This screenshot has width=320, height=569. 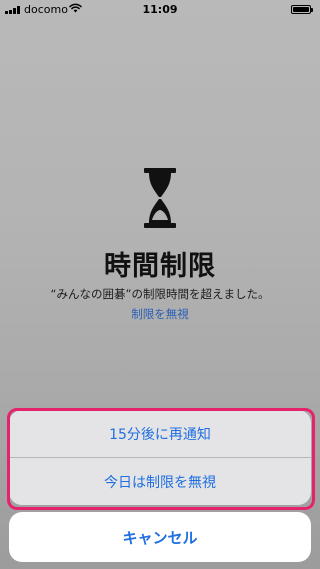 What do you see at coordinates (160, 481) in the screenshot?
I see `ignore-limit-today-button: 今日は制限を無視` at bounding box center [160, 481].